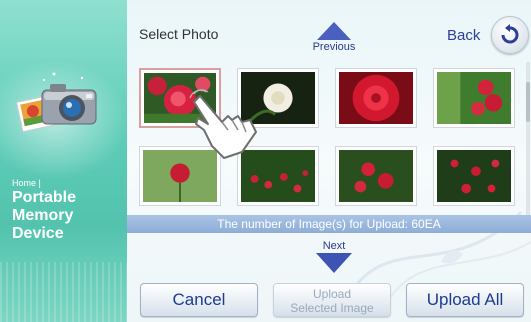  What do you see at coordinates (334, 263) in the screenshot?
I see `arrow-down-icon` at bounding box center [334, 263].